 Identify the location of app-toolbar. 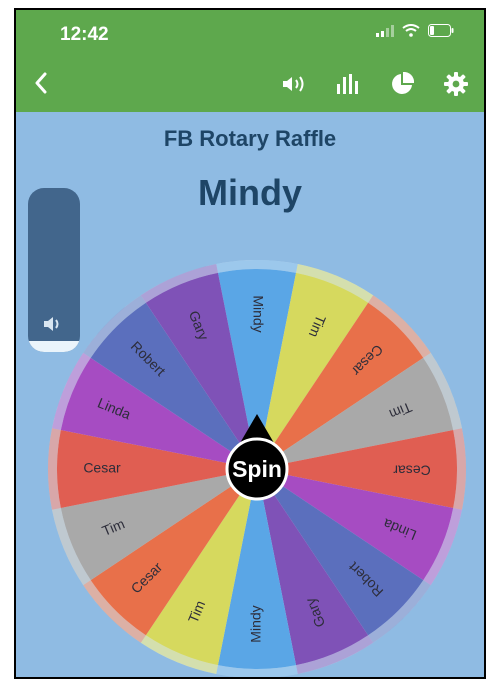
(250, 86).